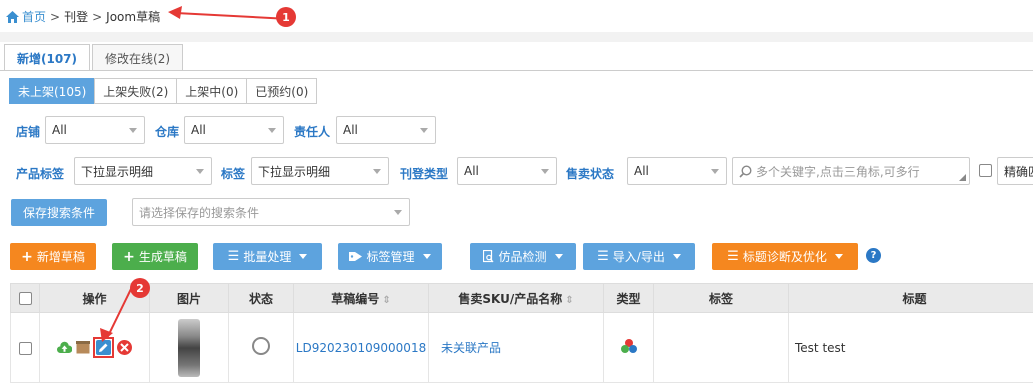 Image resolution: width=1033 pixels, height=385 pixels. Describe the element at coordinates (590, 174) in the screenshot. I see `sale-status-label: 售卖状态` at that location.